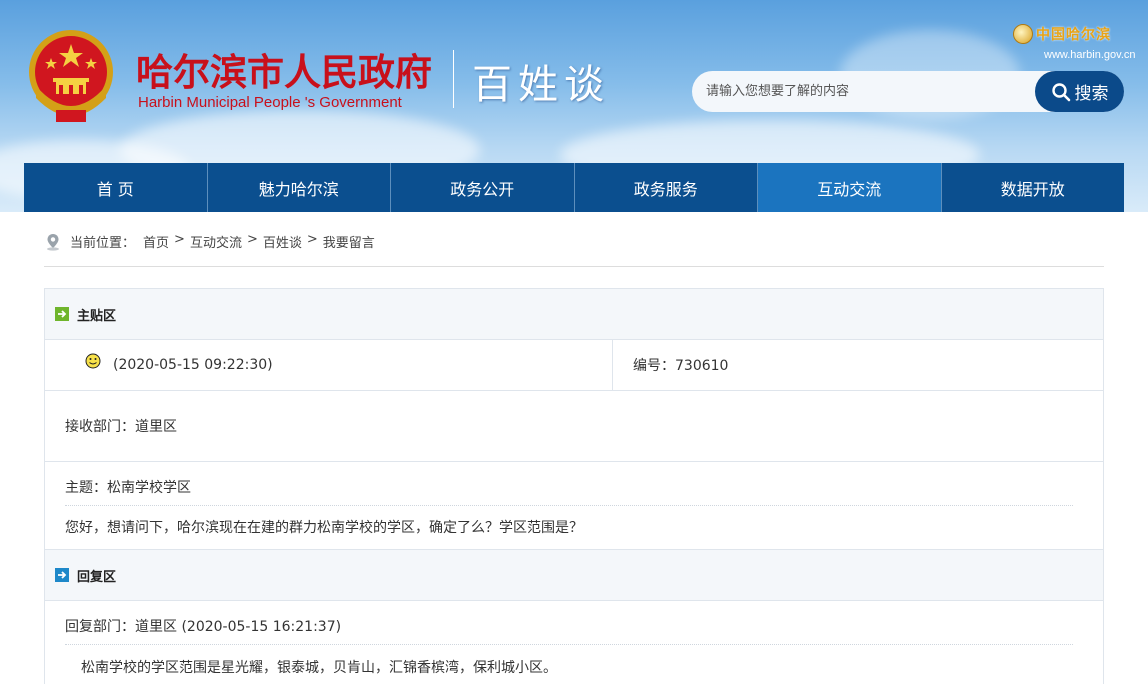  What do you see at coordinates (53, 242) in the screenshot?
I see `location-pin-icon` at bounding box center [53, 242].